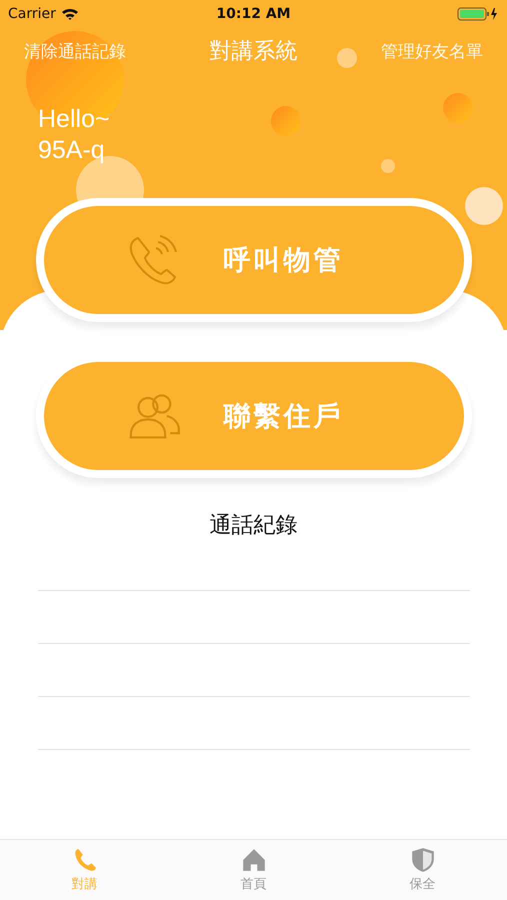 The width and height of the screenshot is (507, 900). I want to click on history-title: 通話紀錄, so click(254, 526).